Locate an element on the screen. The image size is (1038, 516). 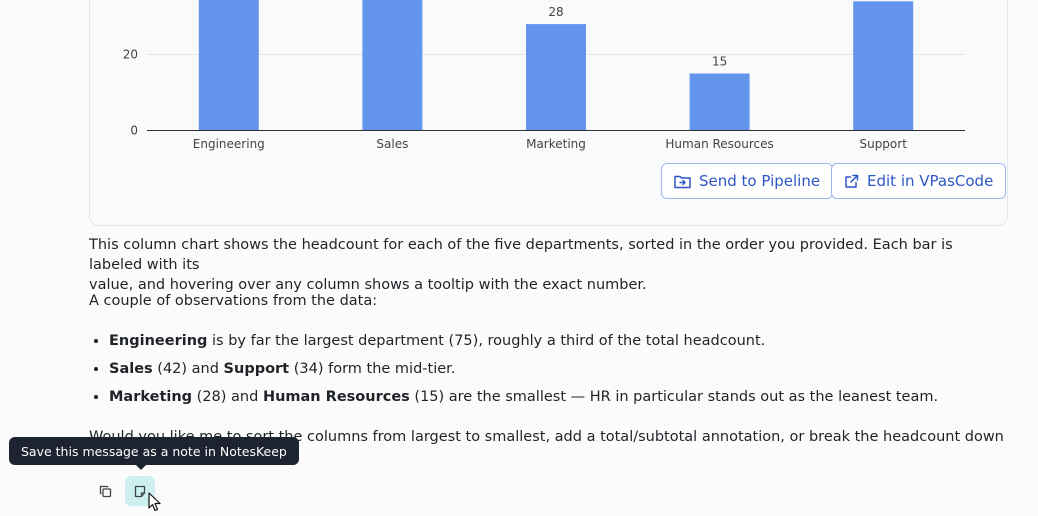
bold-term: Marketing is located at coordinates (151, 397).